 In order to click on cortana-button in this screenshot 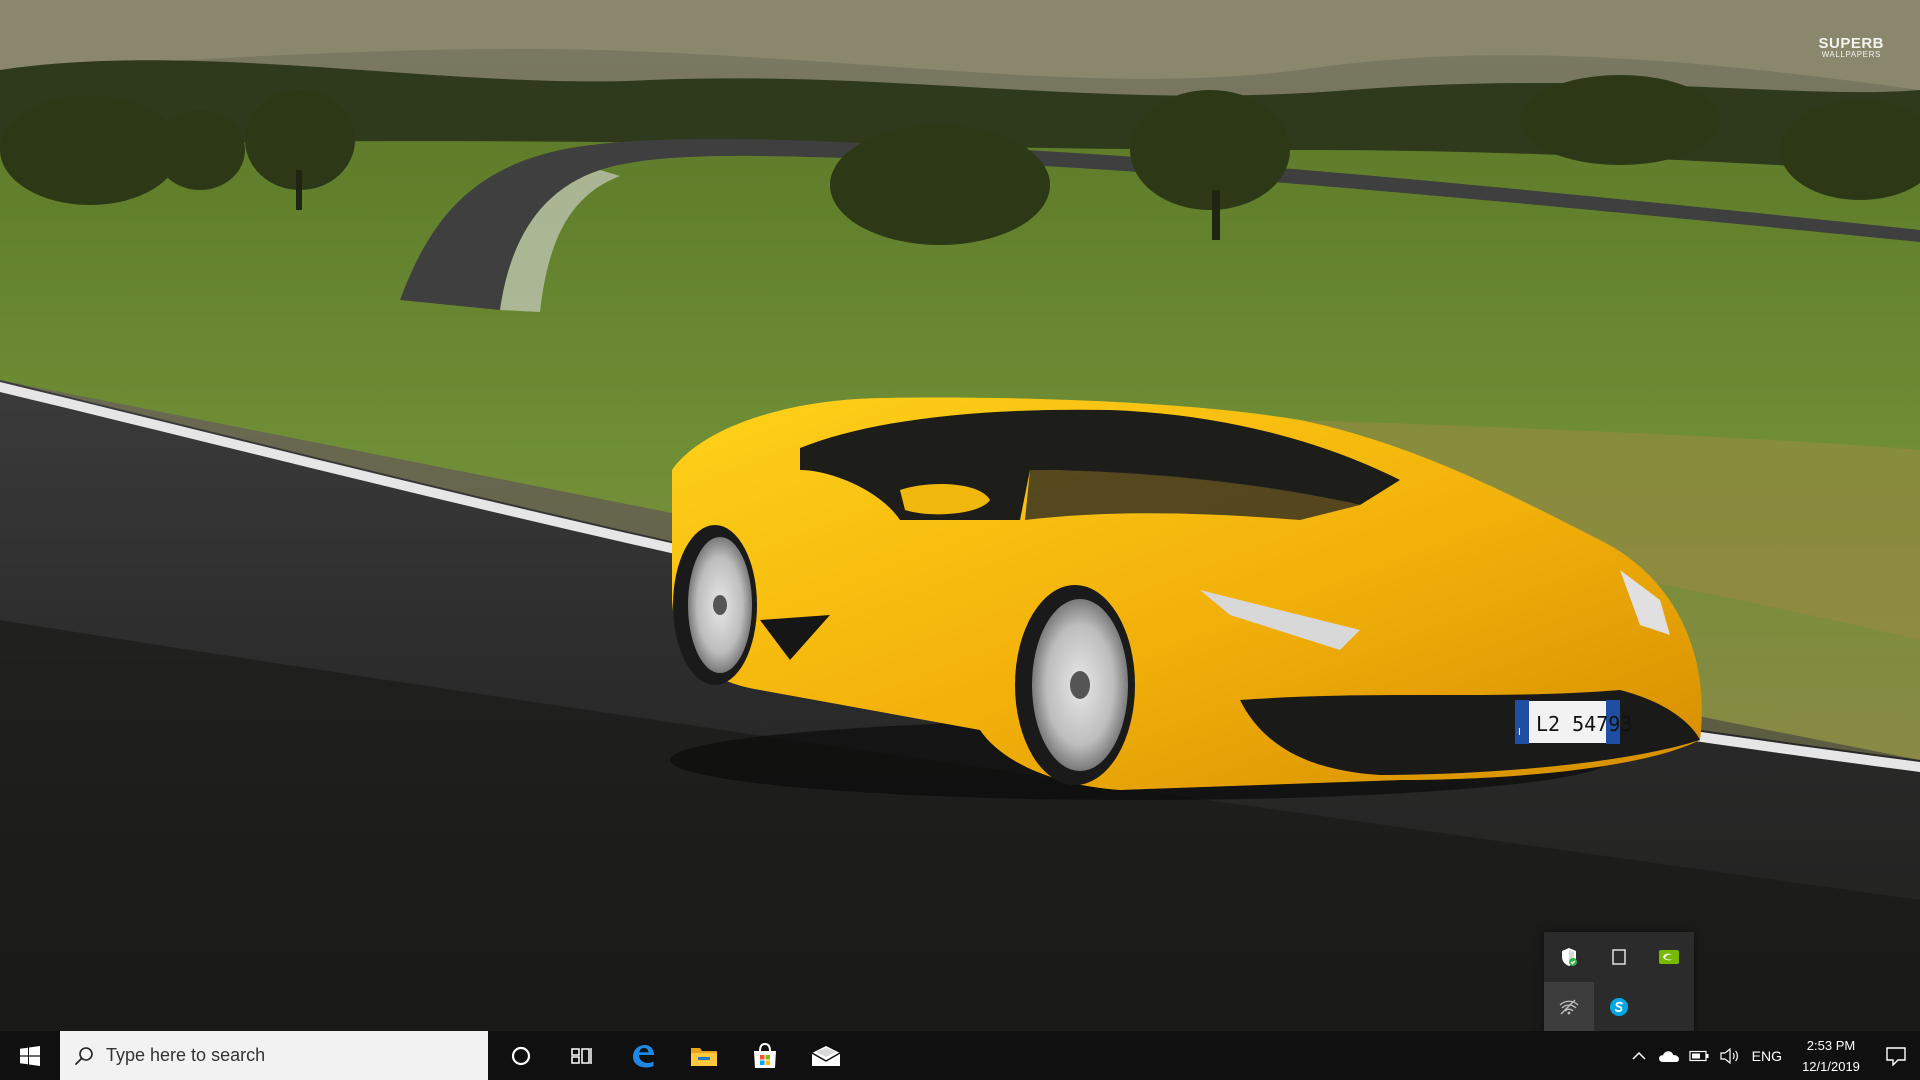, I will do `click(520, 1055)`.